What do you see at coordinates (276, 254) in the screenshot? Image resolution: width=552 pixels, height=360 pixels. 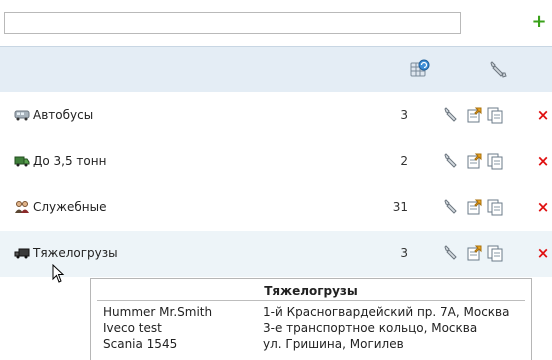 I see `table-row: Тяжелогрузы 3 ×` at bounding box center [276, 254].